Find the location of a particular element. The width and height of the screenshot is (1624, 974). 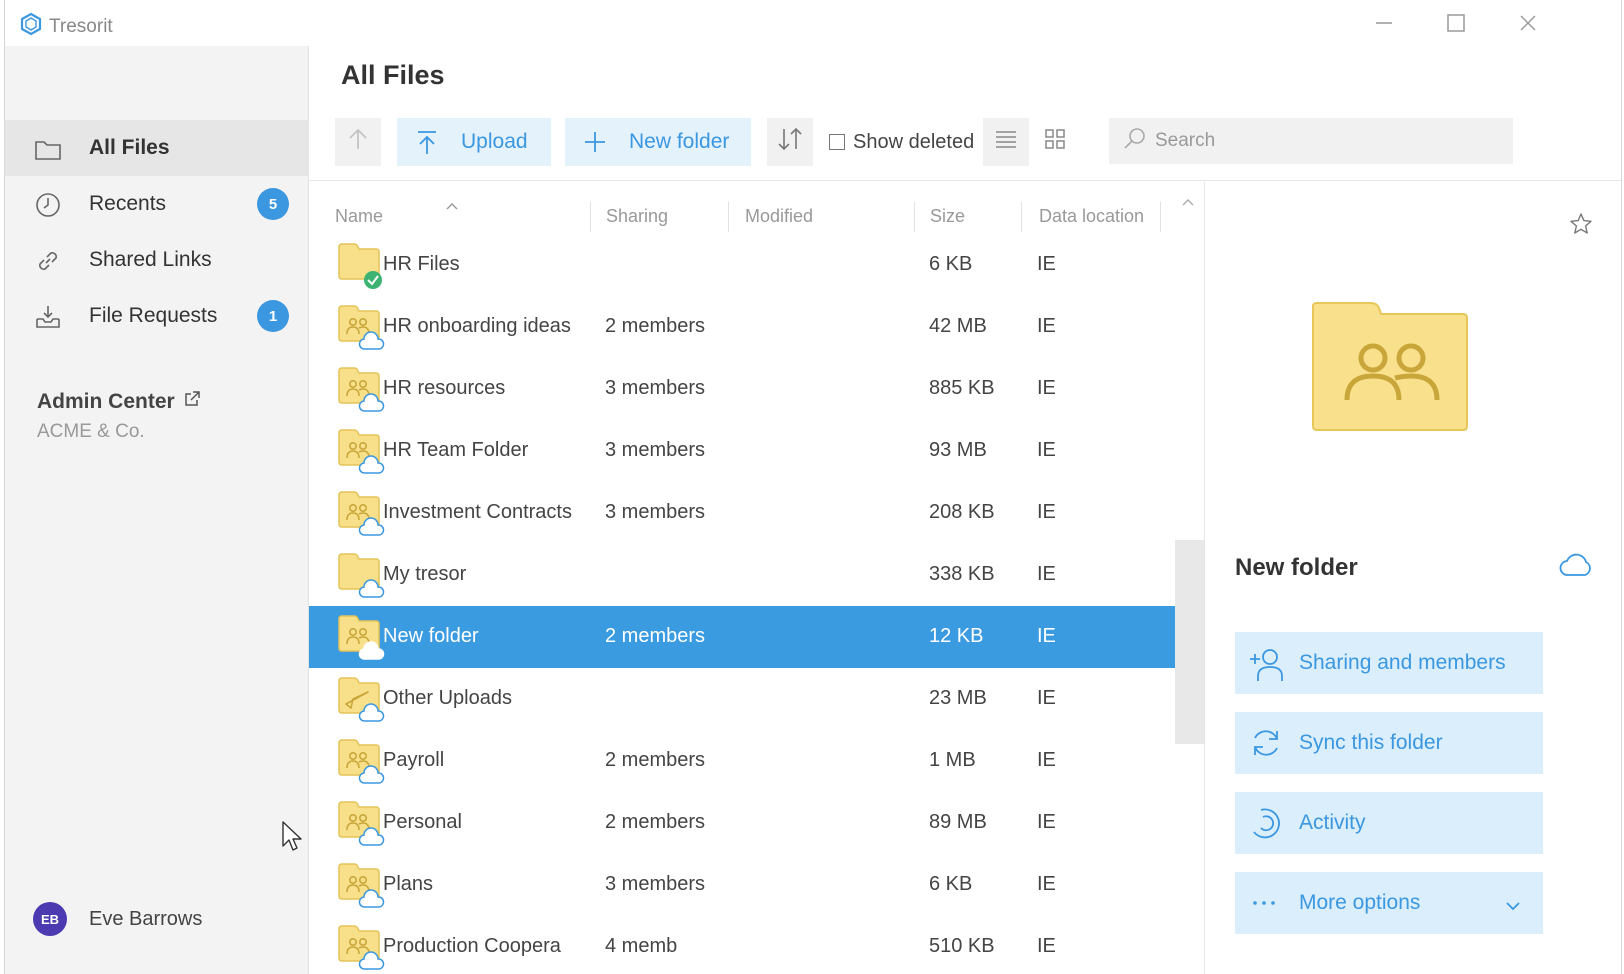

file-size: 6 KB is located at coordinates (951, 884).